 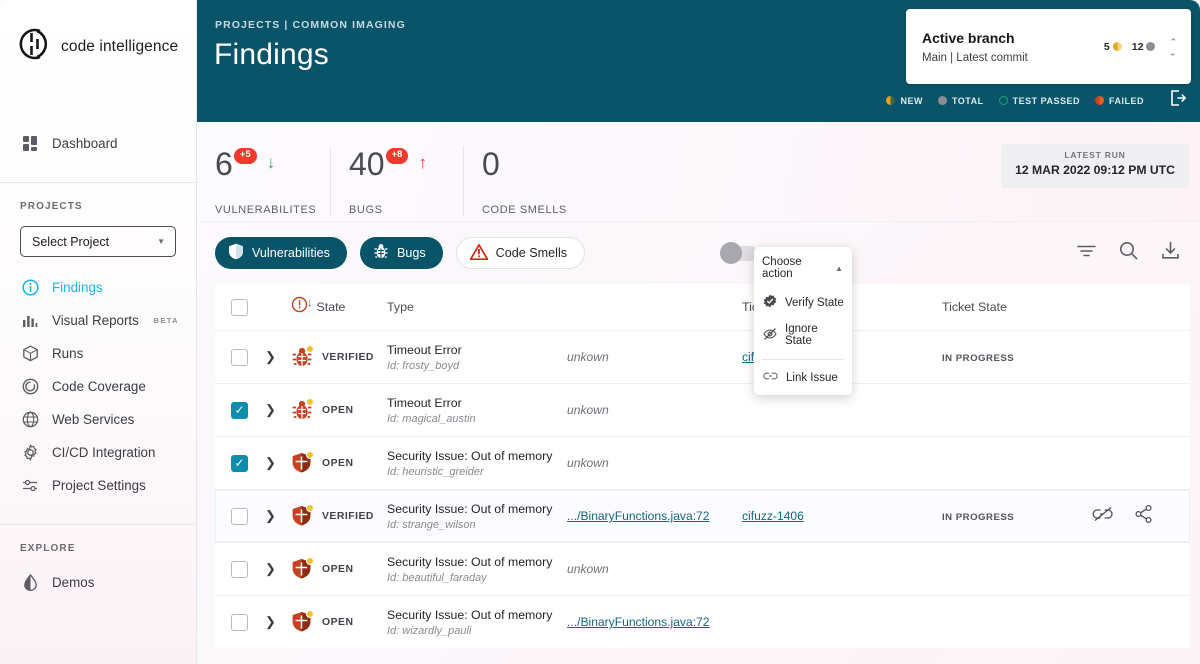 I want to click on choose-action-trigger: Choose action ▲, so click(x=803, y=267).